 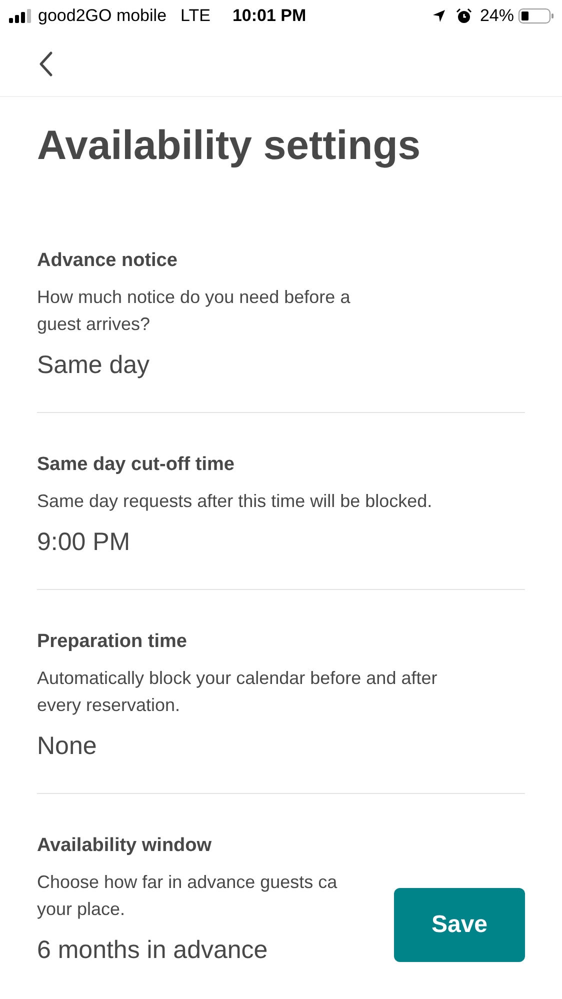 What do you see at coordinates (195, 16) in the screenshot?
I see `network-type: LTE` at bounding box center [195, 16].